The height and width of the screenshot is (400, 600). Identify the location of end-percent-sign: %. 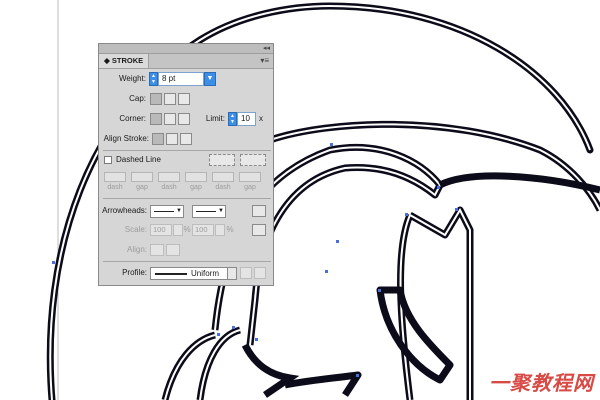
(230, 229).